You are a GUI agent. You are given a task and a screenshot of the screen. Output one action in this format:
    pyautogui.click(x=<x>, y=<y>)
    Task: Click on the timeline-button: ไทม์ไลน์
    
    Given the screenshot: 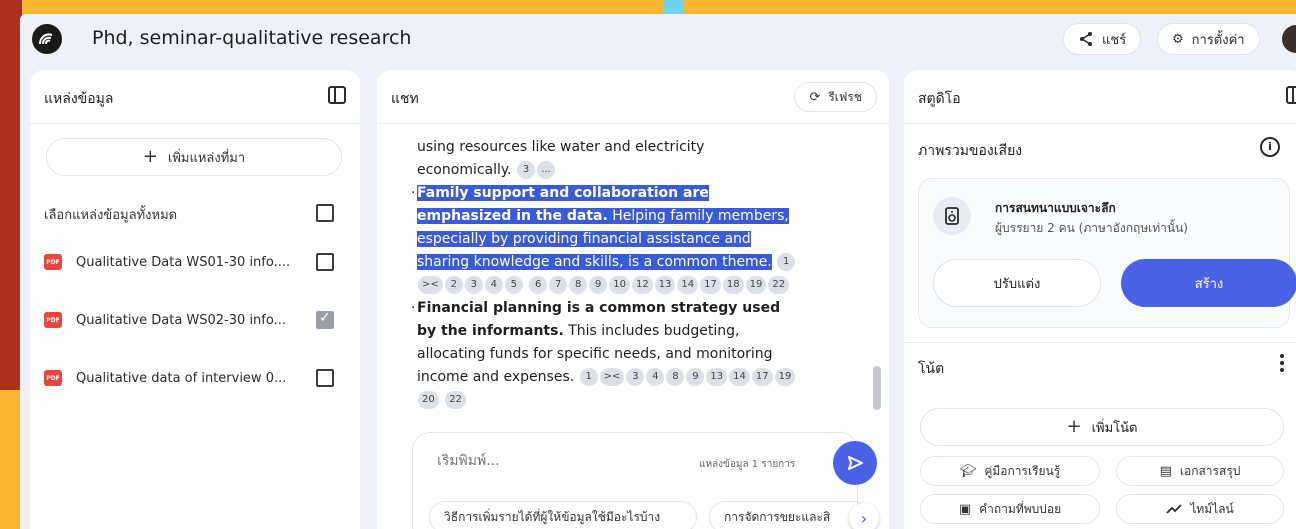 What is the action you would take?
    pyautogui.click(x=1200, y=509)
    